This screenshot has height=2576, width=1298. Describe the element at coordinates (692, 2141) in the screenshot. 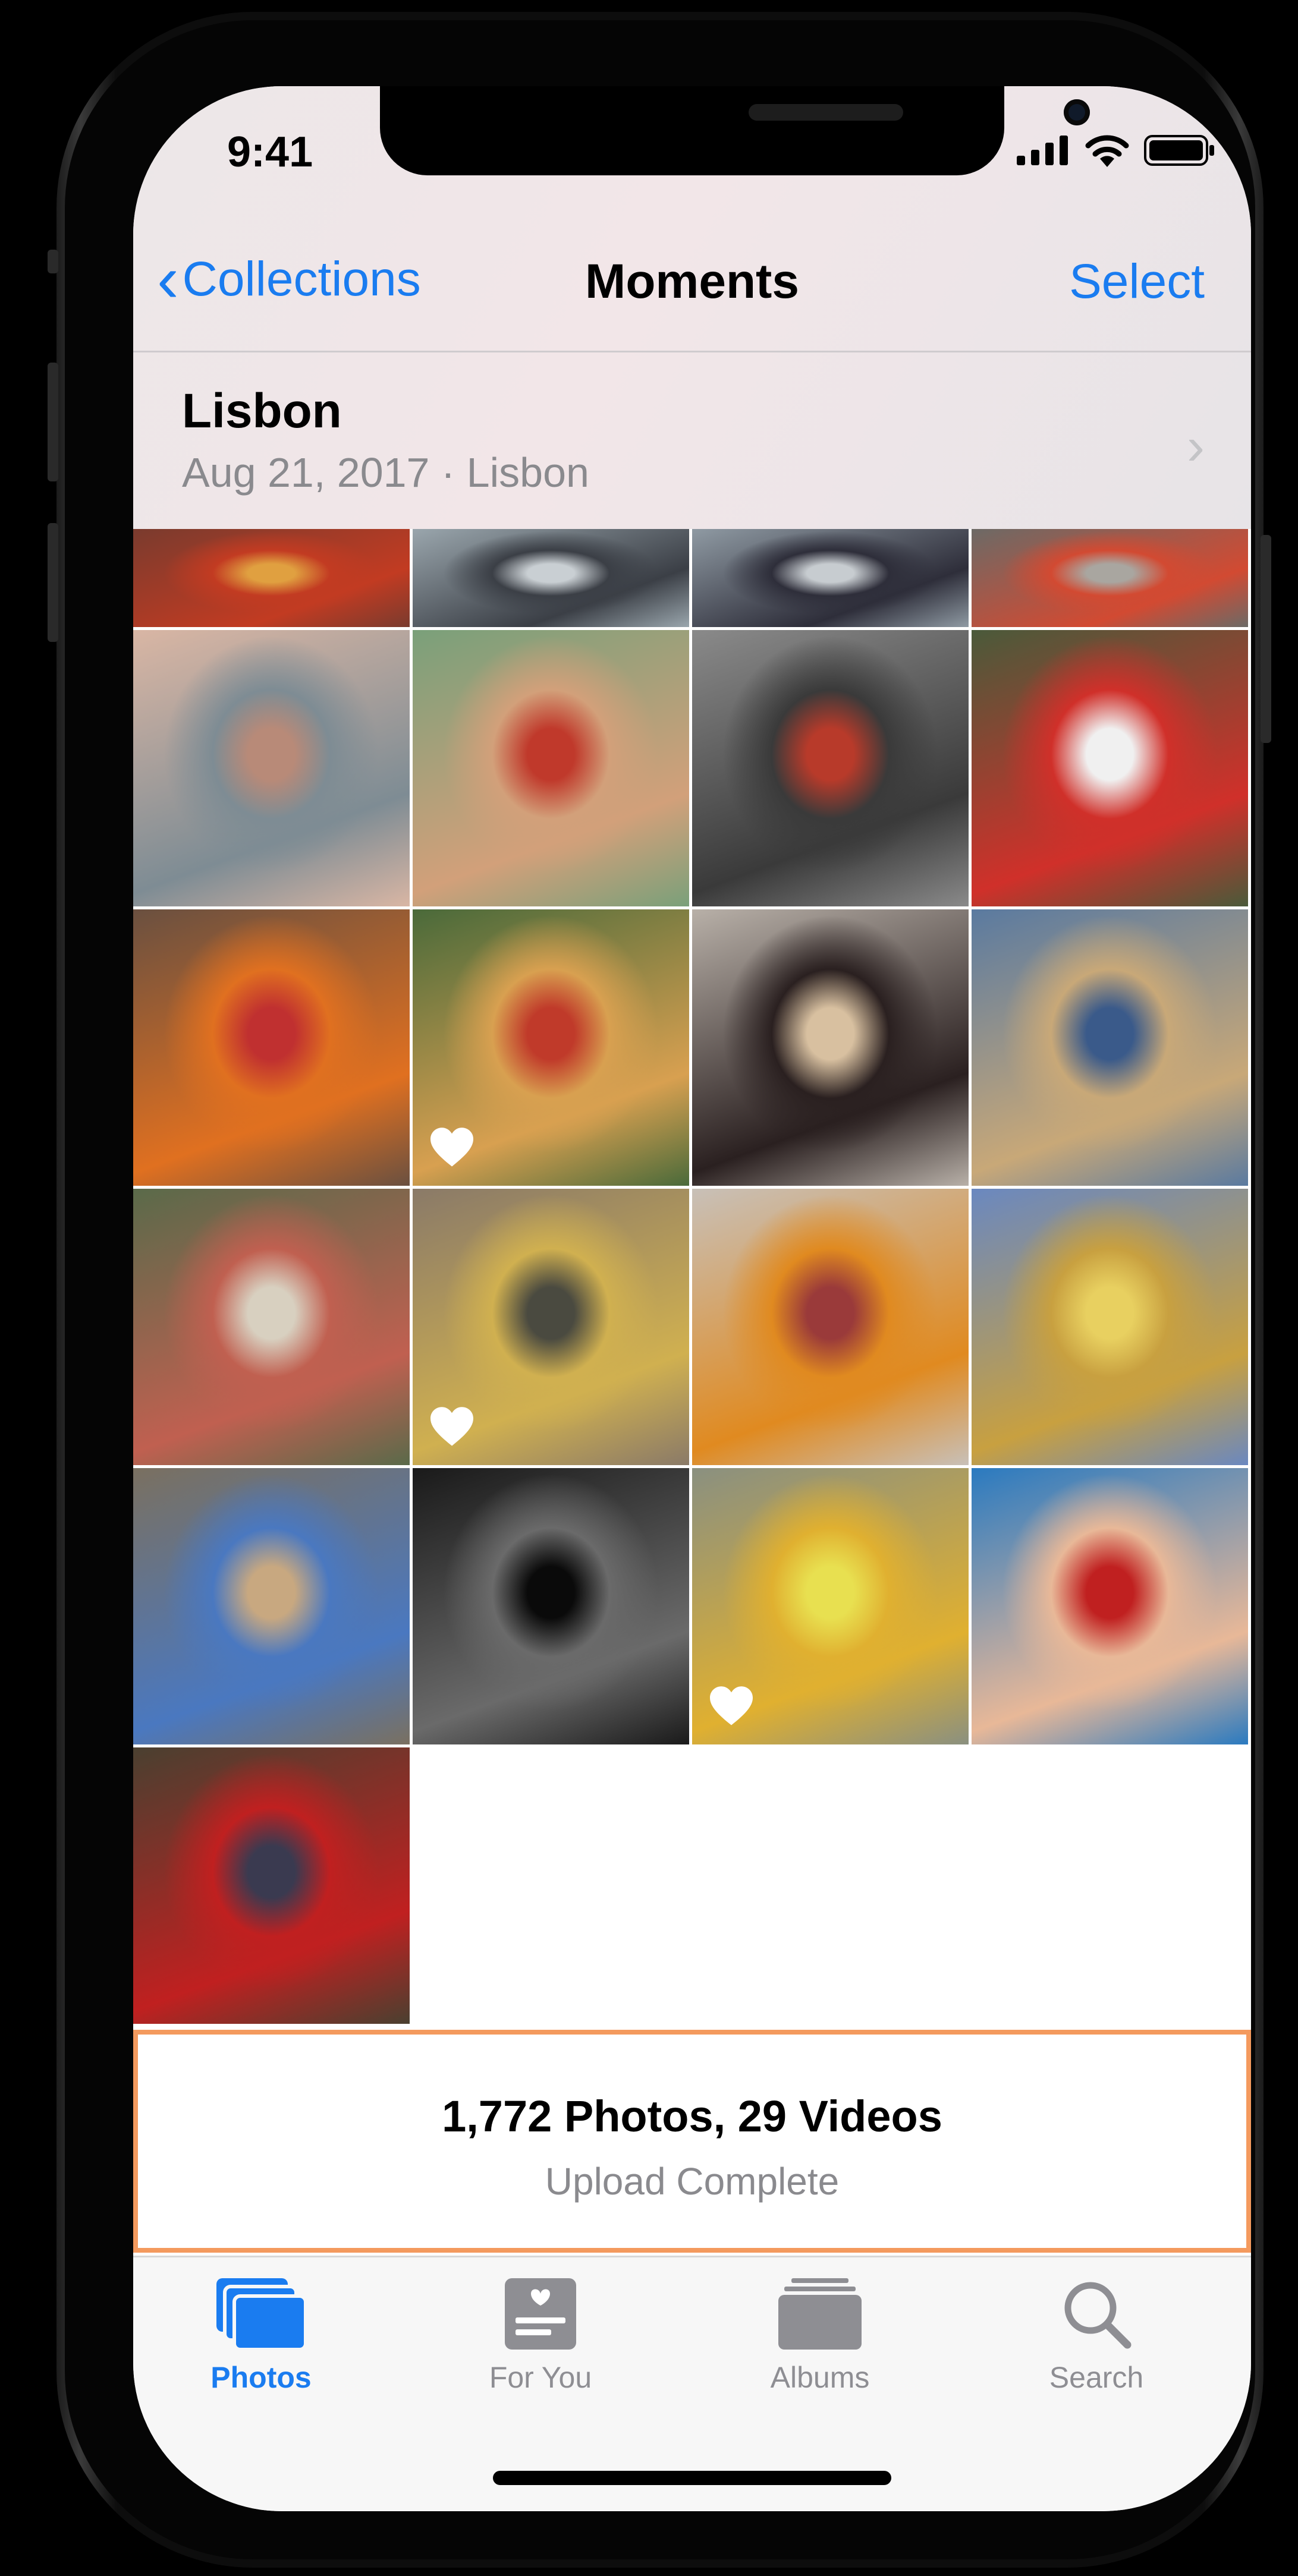

I see `library-summary: 1,772 Photos, 29 Videos Upload Complete` at that location.